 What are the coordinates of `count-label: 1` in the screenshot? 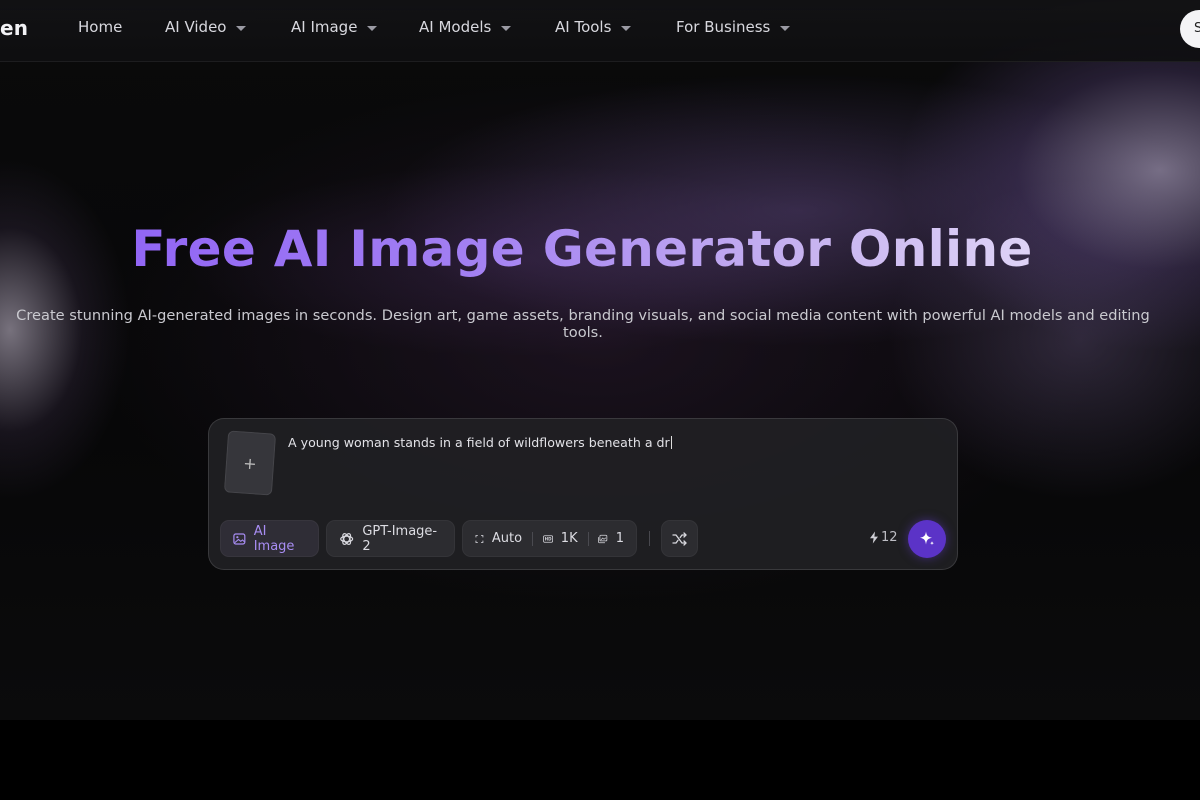 It's located at (619, 538).